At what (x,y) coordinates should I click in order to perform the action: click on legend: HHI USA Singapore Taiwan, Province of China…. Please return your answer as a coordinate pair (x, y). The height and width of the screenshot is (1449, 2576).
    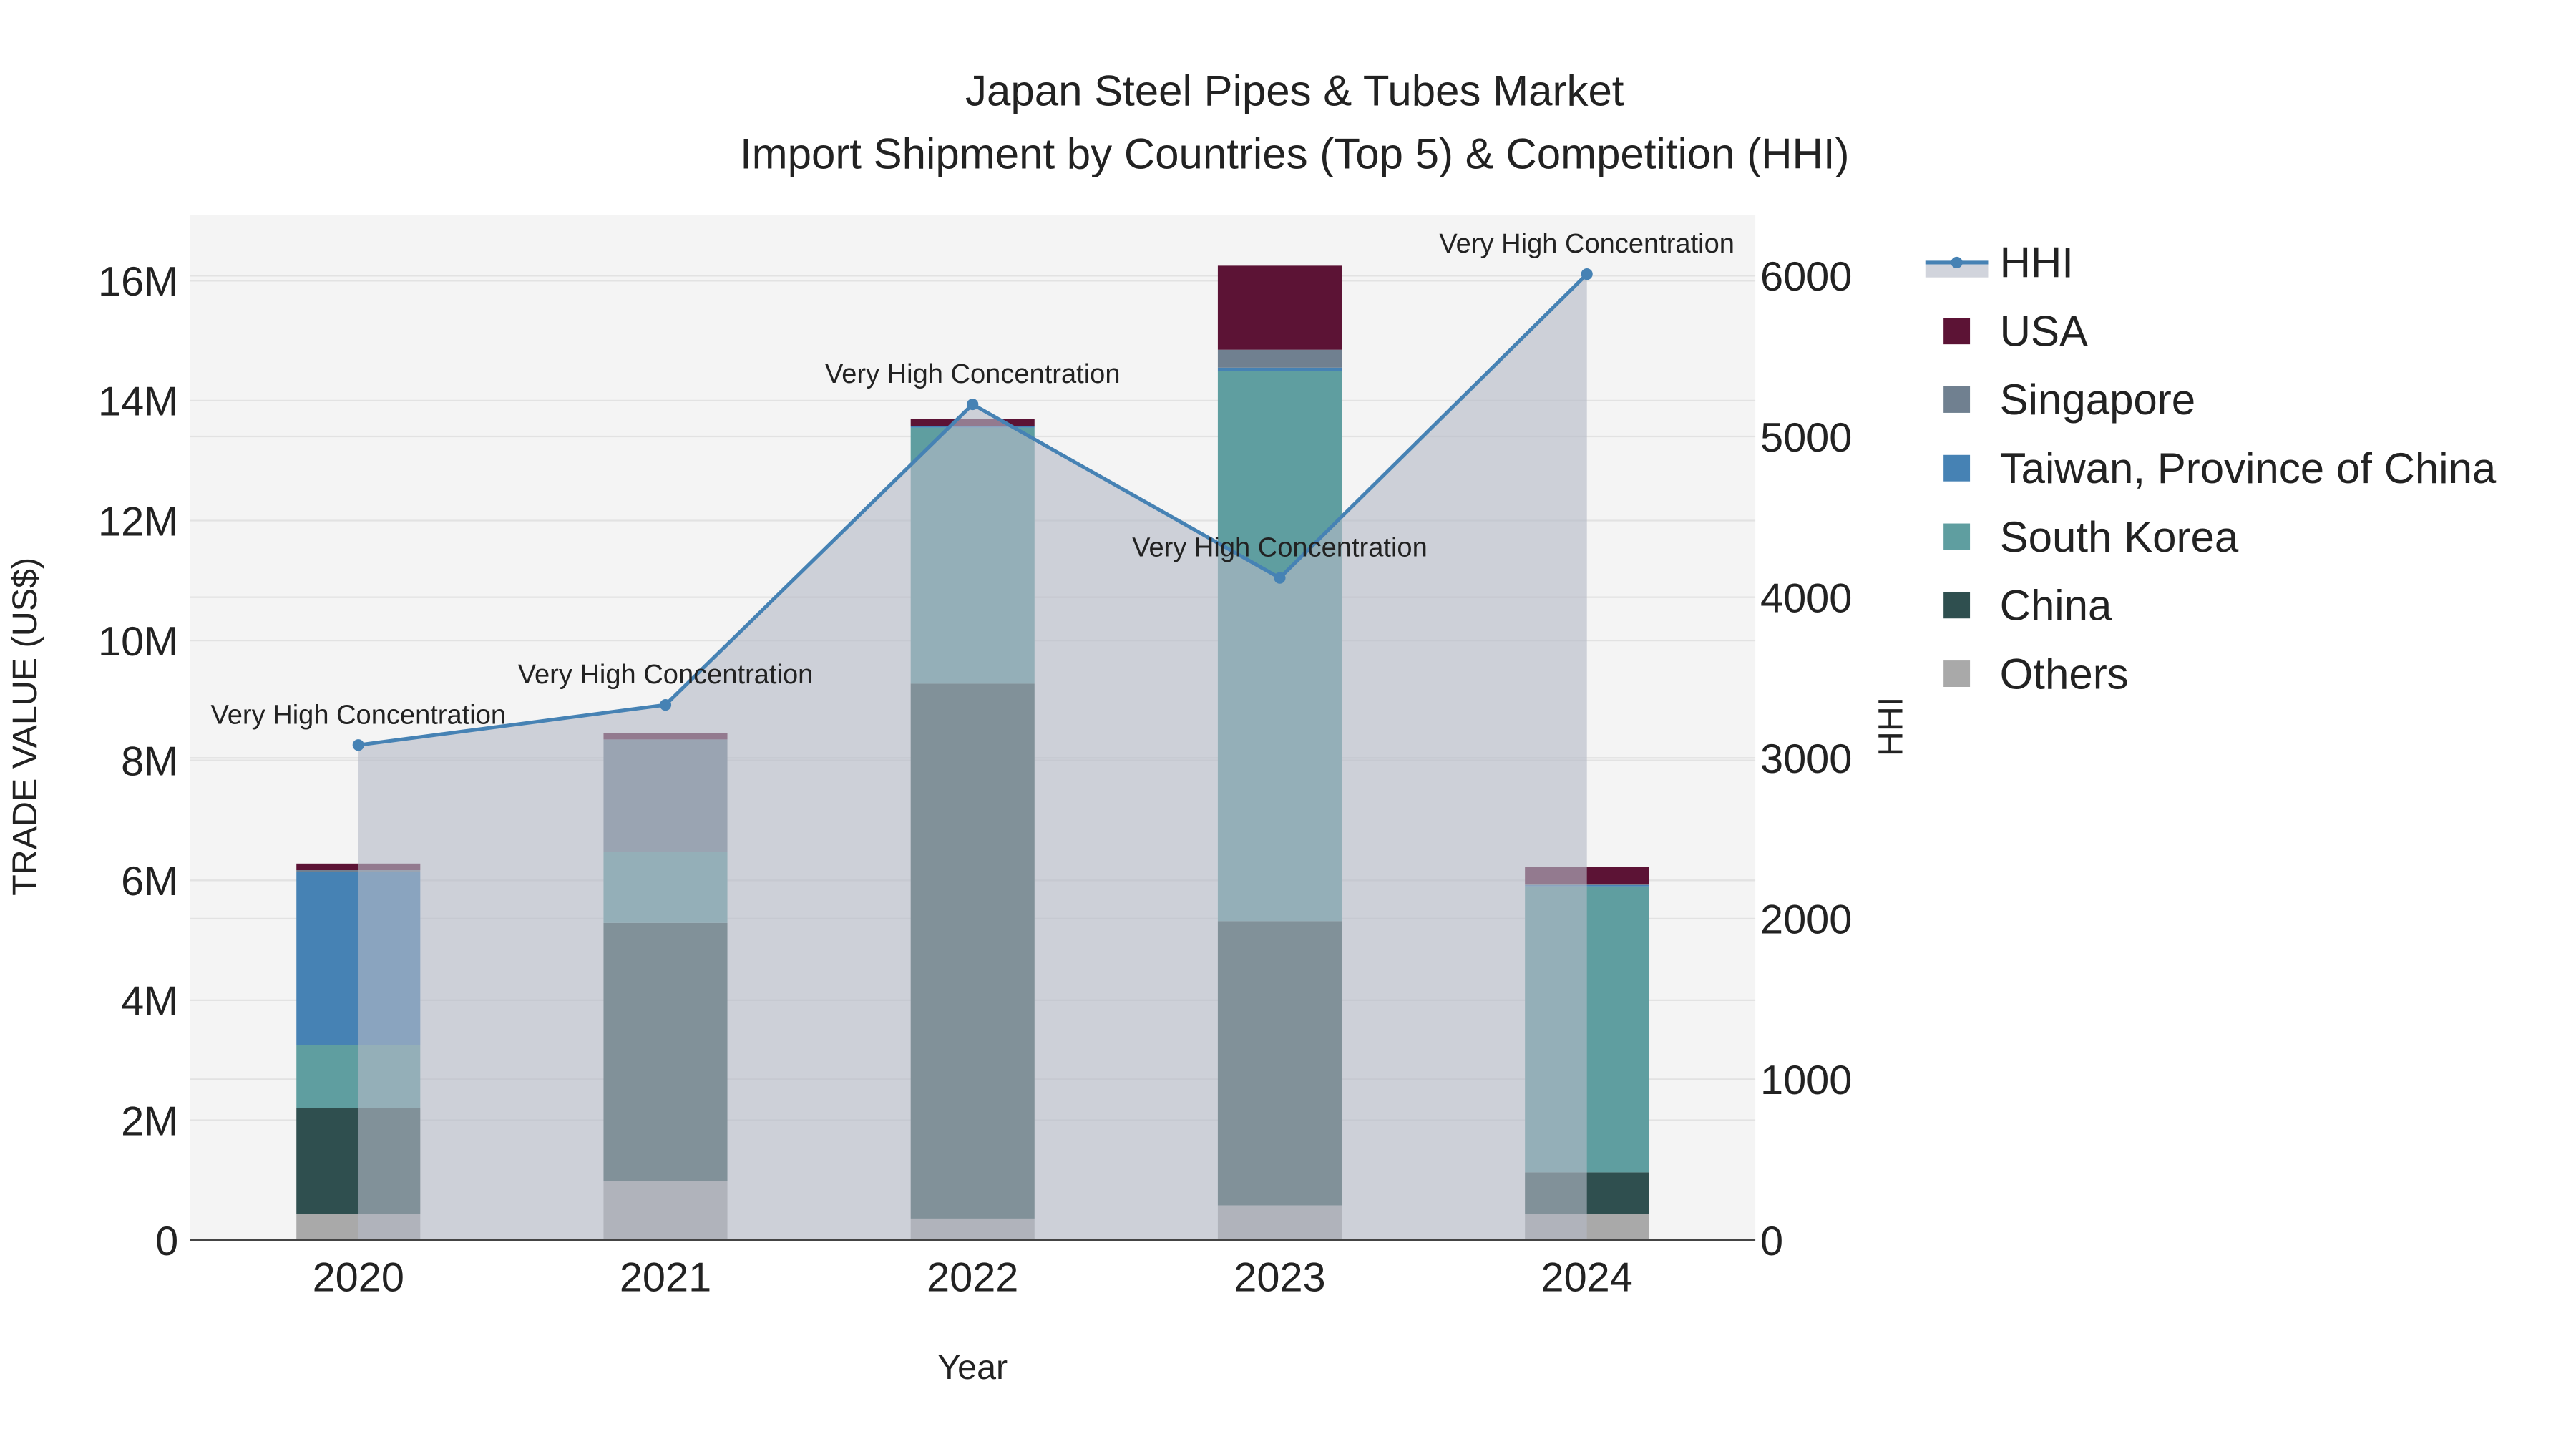
    Looking at the image, I should click on (2211, 468).